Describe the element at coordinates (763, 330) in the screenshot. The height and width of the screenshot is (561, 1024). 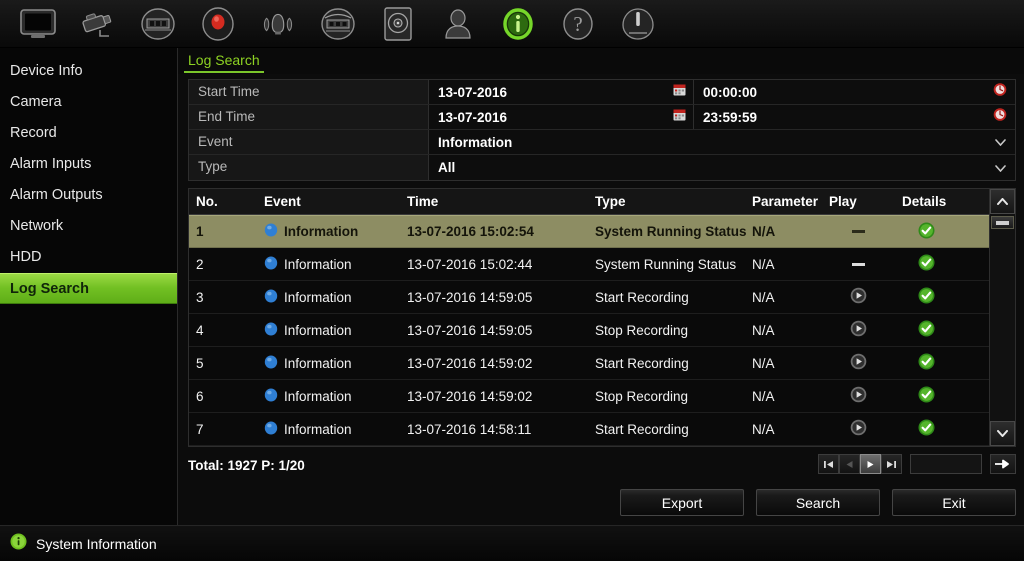
I see `cell-parameter: N/A` at that location.